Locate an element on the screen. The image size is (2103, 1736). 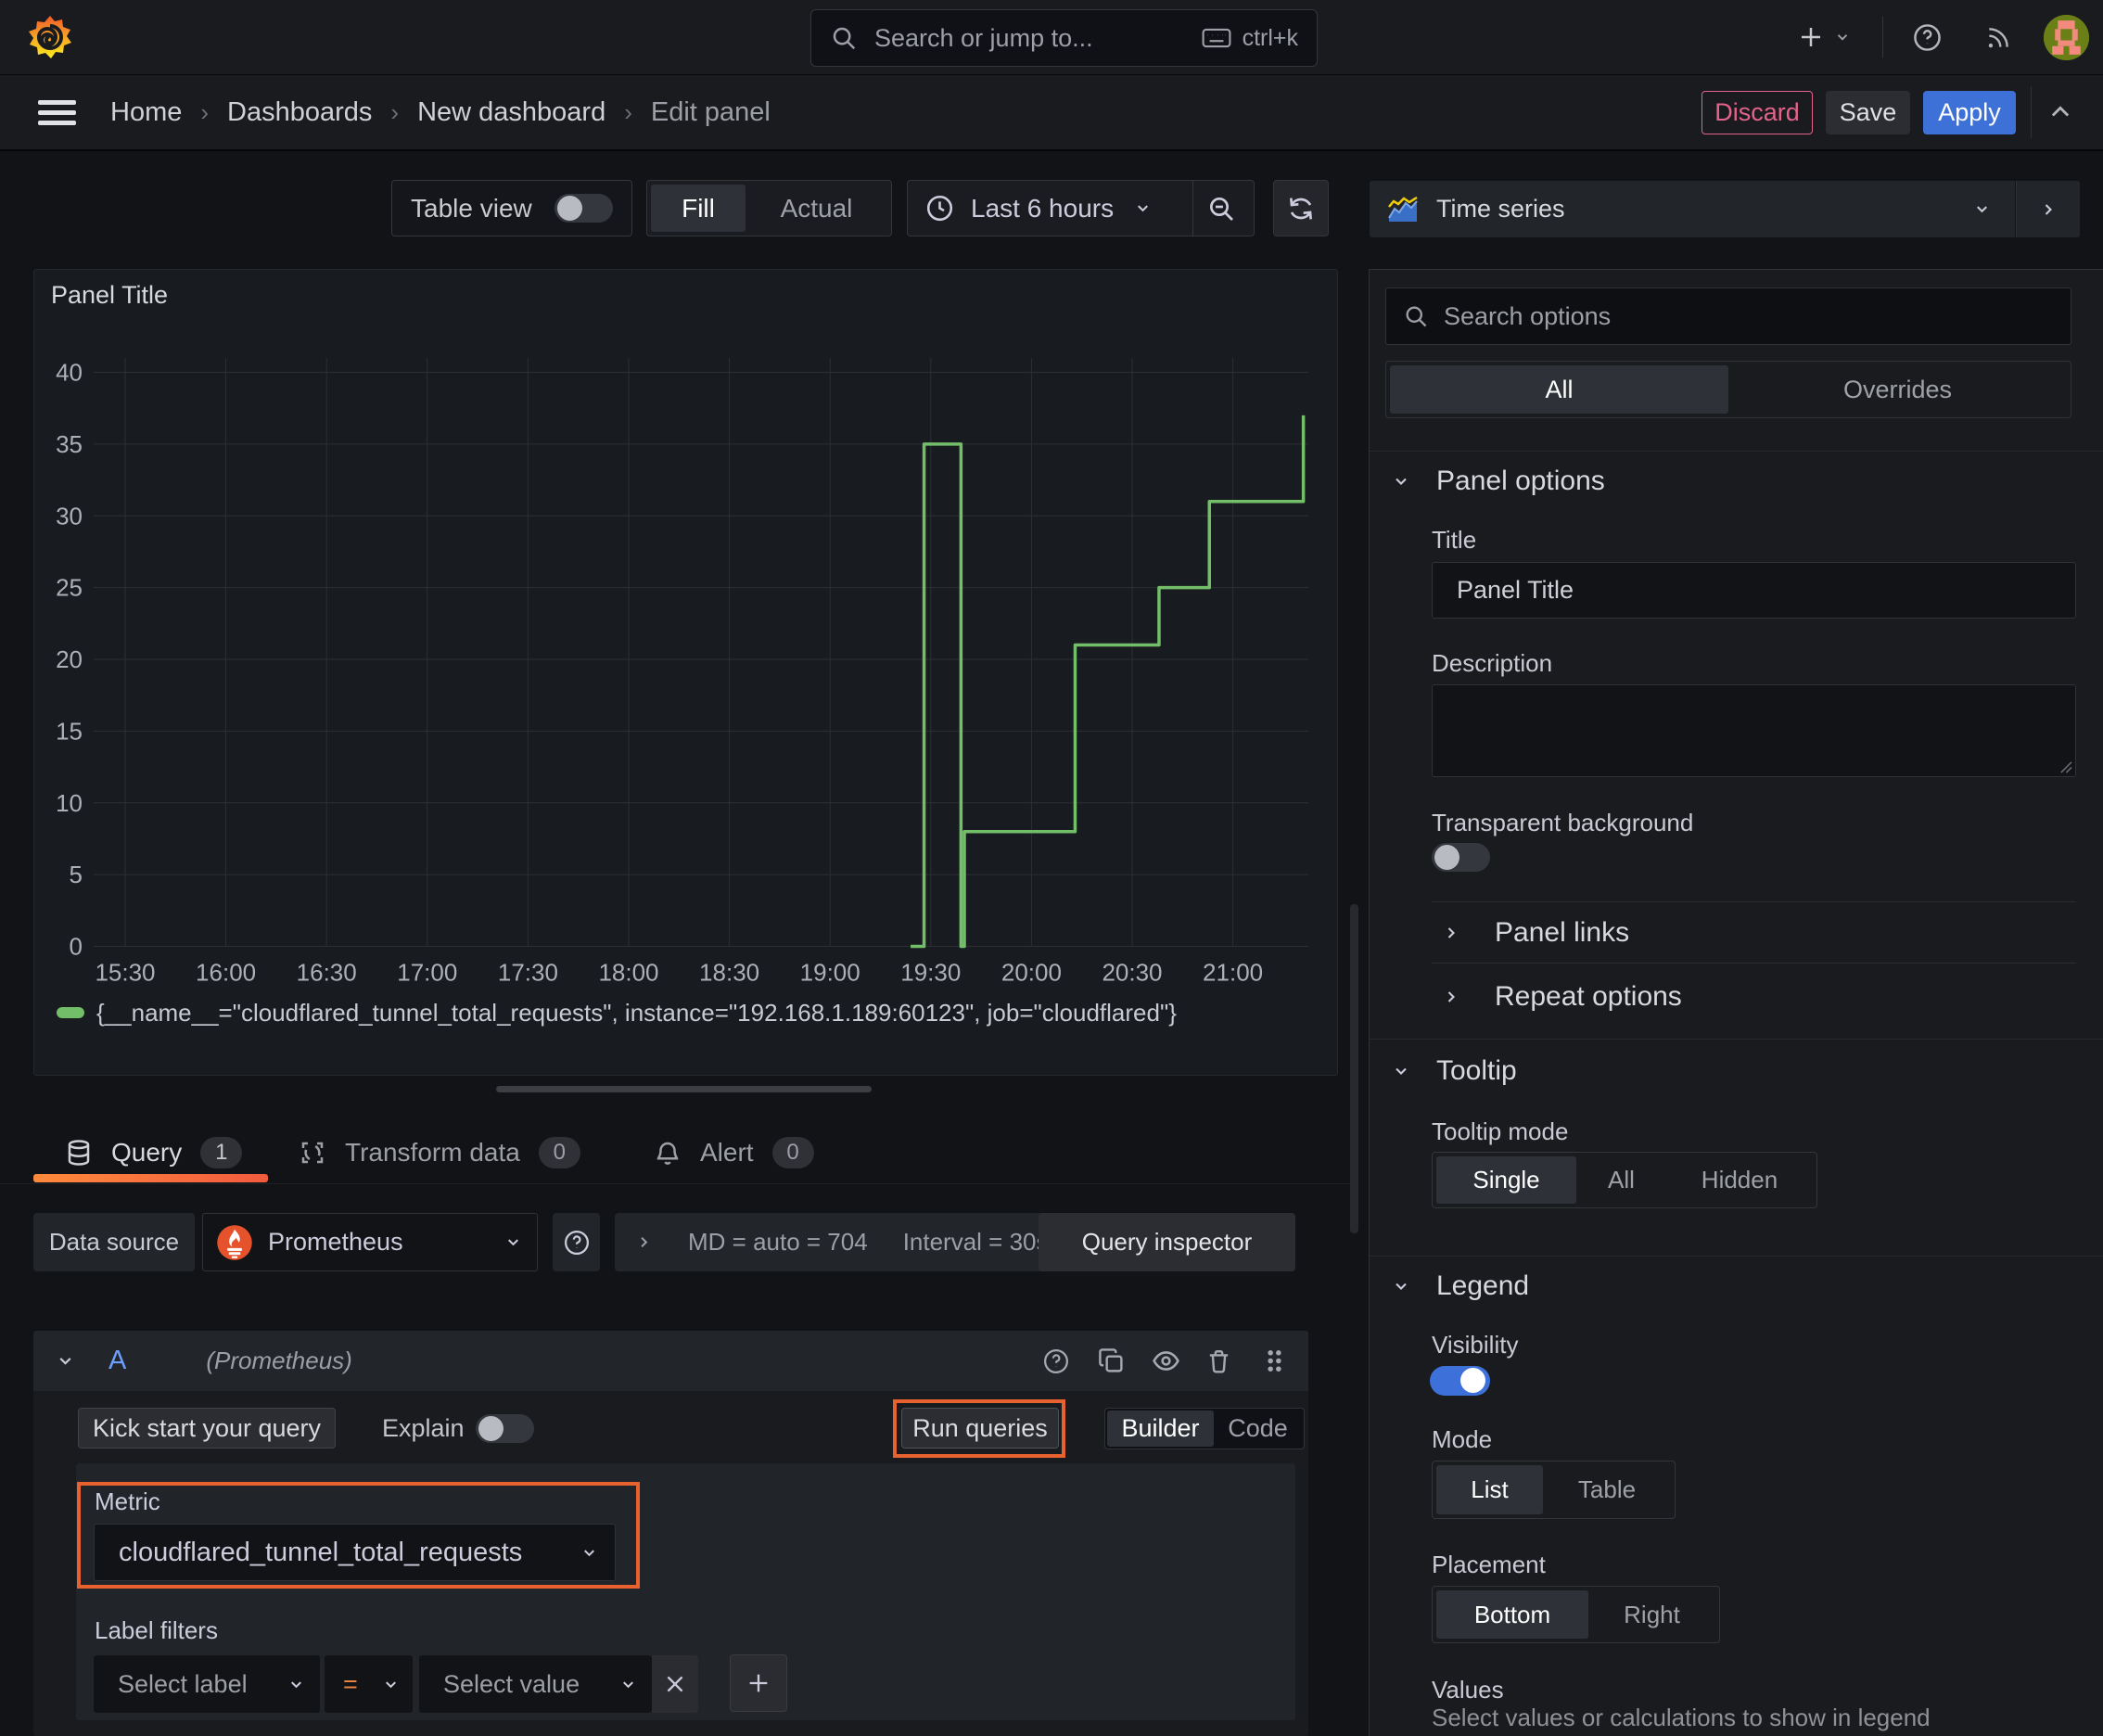
placement-bottom-option: Bottom is located at coordinates (1512, 1614).